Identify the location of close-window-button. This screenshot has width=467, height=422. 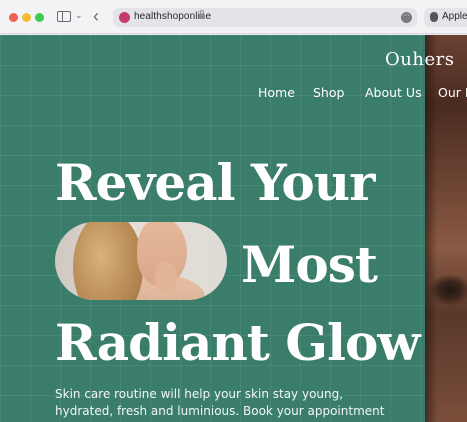
(13, 17).